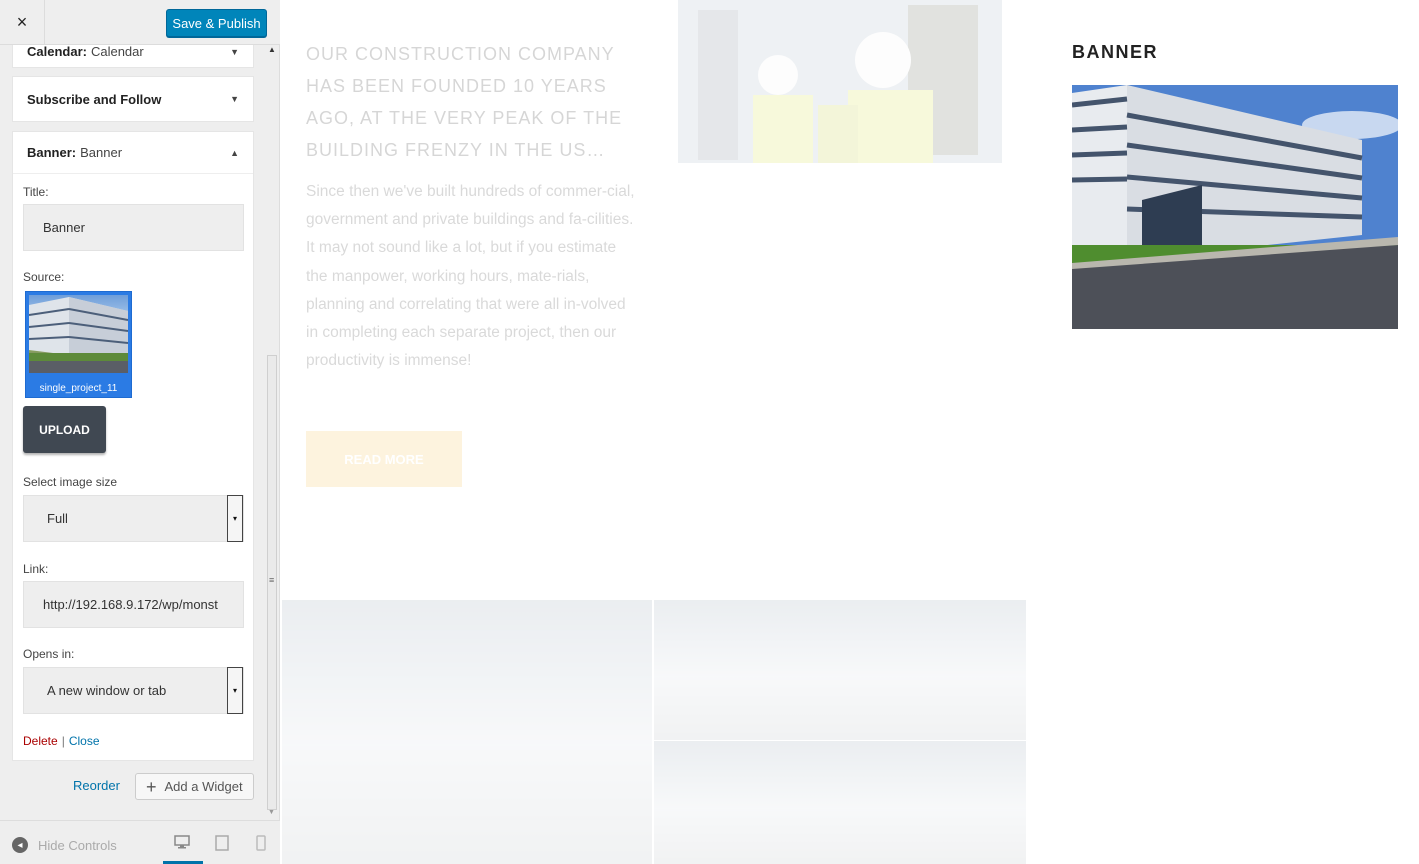 The image size is (1419, 864). Describe the element at coordinates (22, 22) in the screenshot. I see `close-icon: ×` at that location.